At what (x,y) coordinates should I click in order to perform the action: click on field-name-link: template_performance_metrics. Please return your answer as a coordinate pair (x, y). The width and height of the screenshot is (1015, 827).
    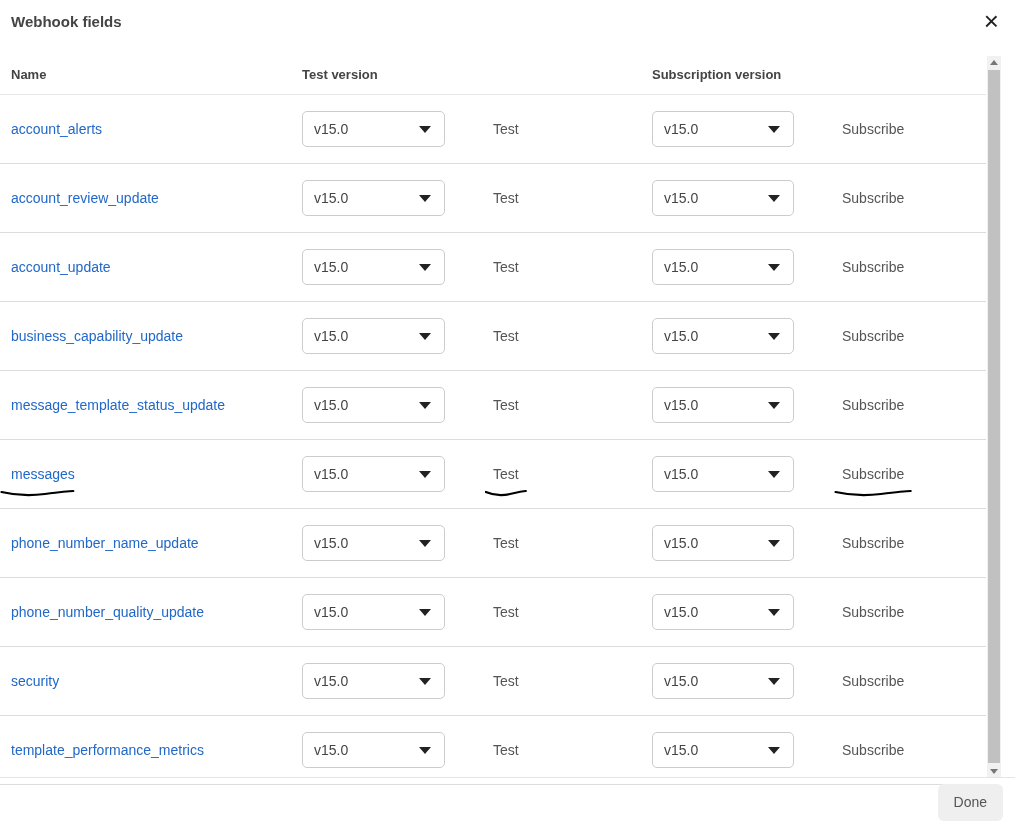
    Looking at the image, I should click on (102, 750).